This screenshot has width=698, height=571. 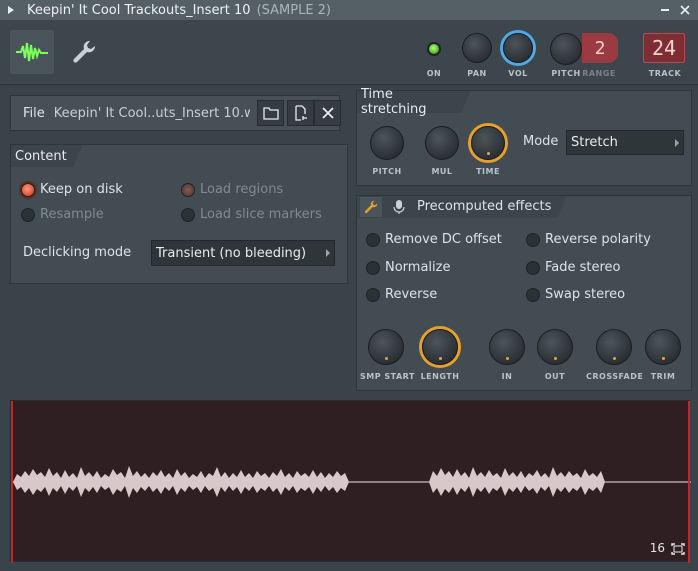 I want to click on smp-start-label: SMP START, so click(x=387, y=376).